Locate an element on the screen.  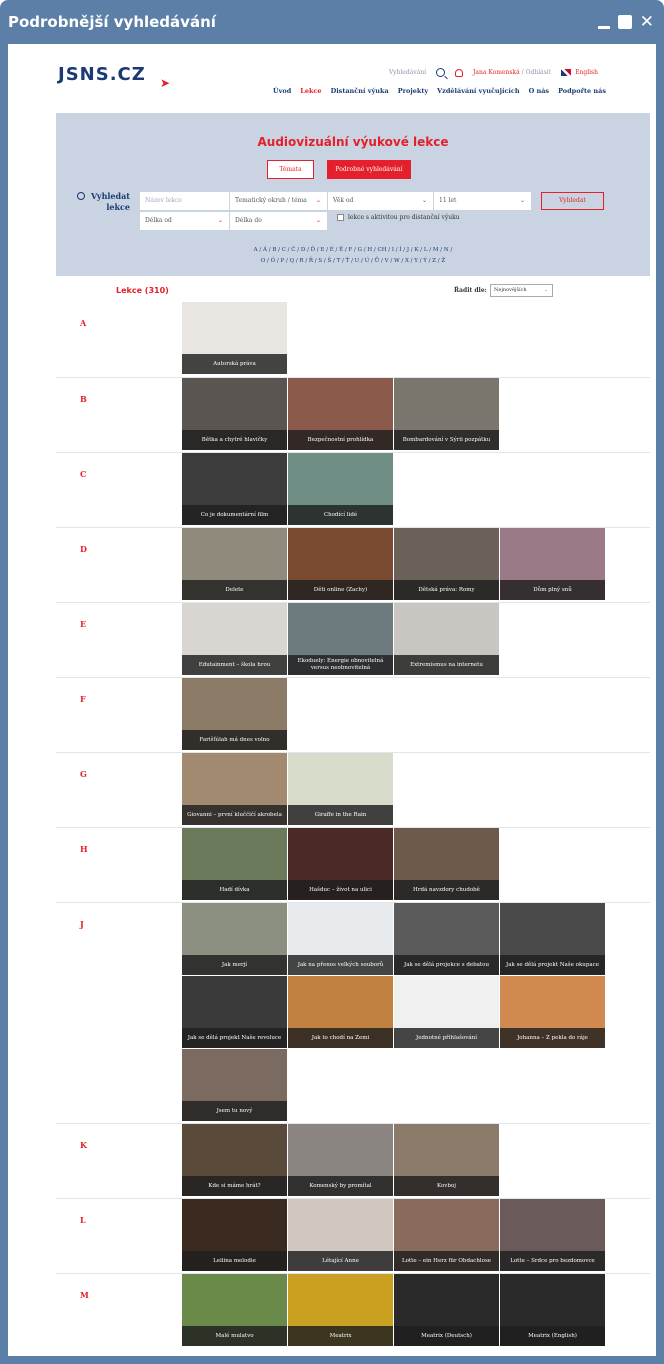
lesson-card: Autorská práva is located at coordinates (234, 338).